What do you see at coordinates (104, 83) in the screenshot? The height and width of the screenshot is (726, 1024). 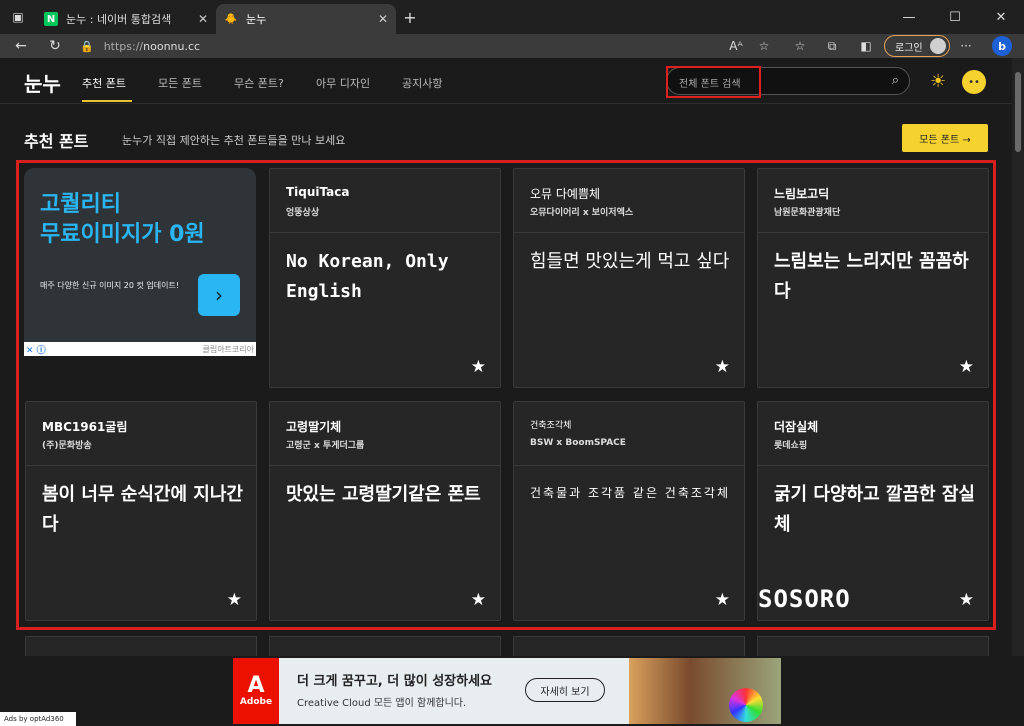 I see `nav-recommended: 추천 폰트` at bounding box center [104, 83].